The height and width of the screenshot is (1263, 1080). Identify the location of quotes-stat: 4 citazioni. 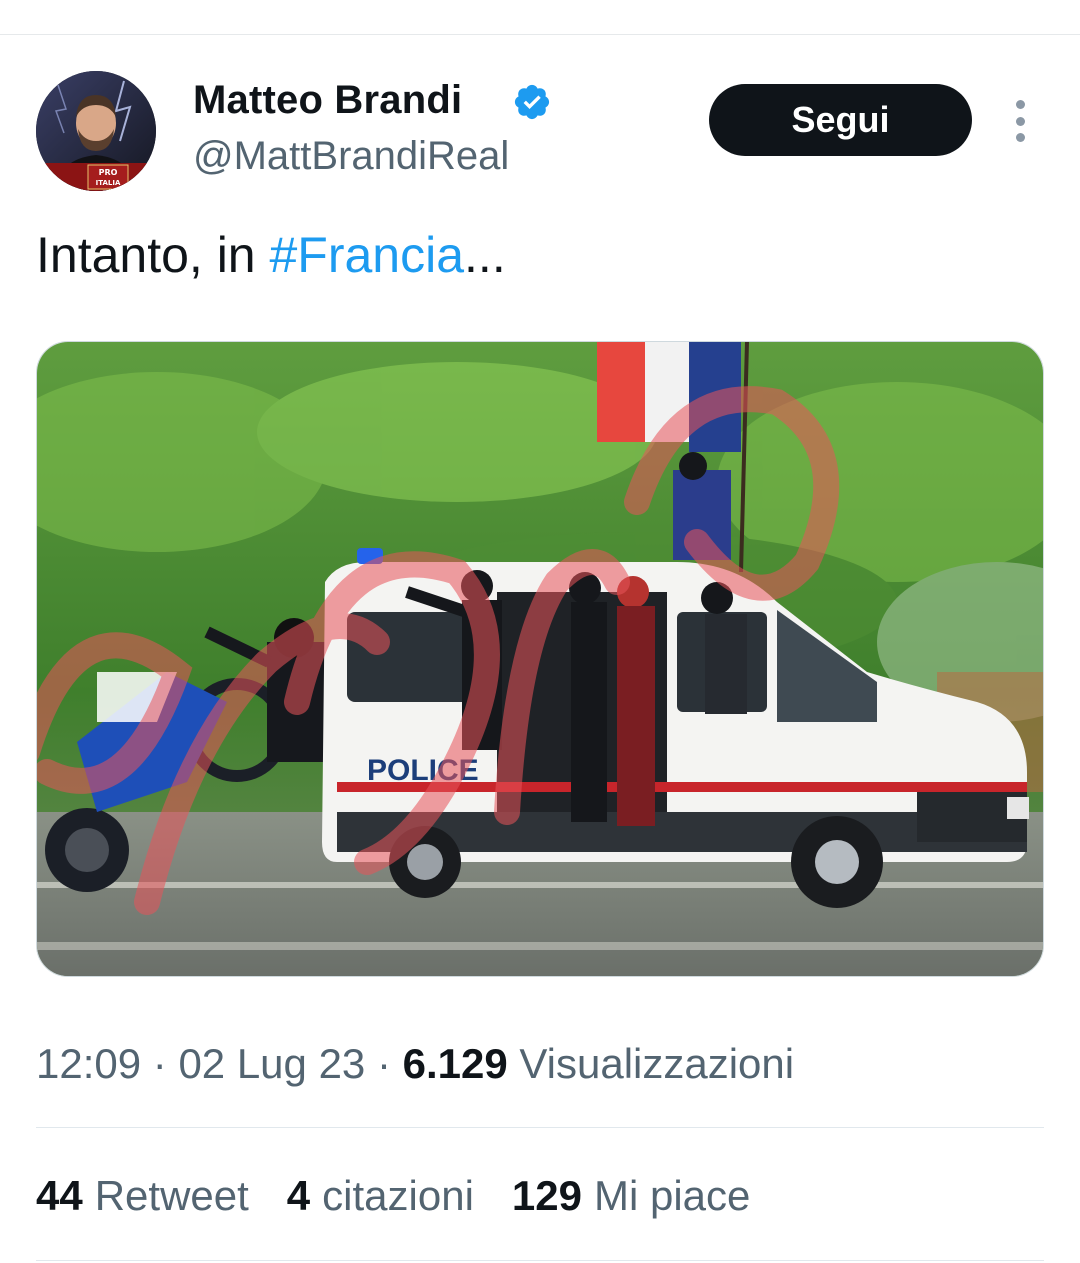
(380, 1196).